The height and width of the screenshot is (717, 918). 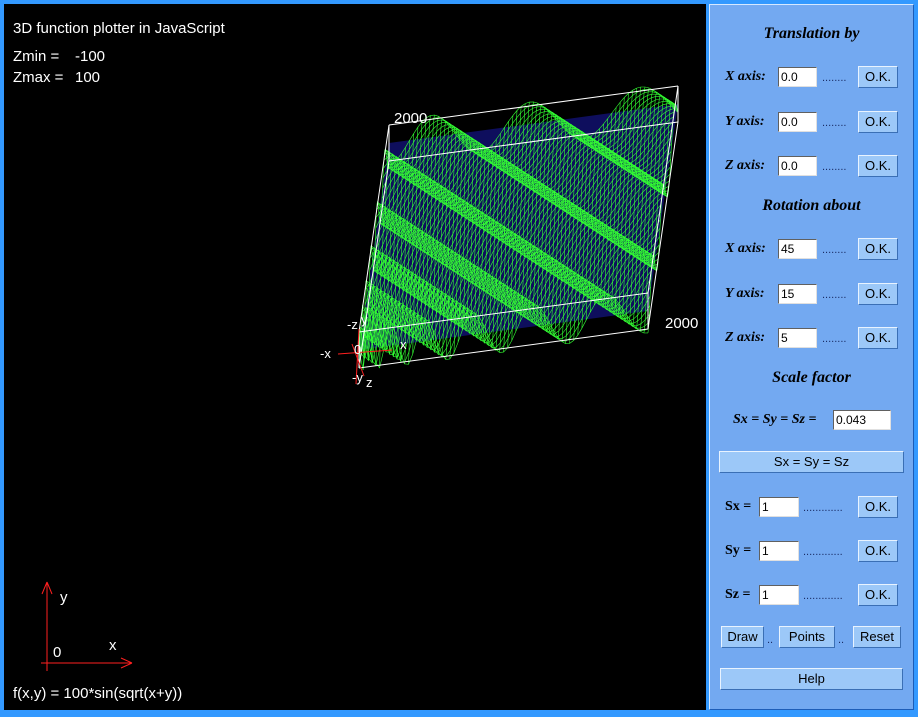 What do you see at coordinates (811, 462) in the screenshot?
I see `scale-uniform-button: Sx = Sy = Sz` at bounding box center [811, 462].